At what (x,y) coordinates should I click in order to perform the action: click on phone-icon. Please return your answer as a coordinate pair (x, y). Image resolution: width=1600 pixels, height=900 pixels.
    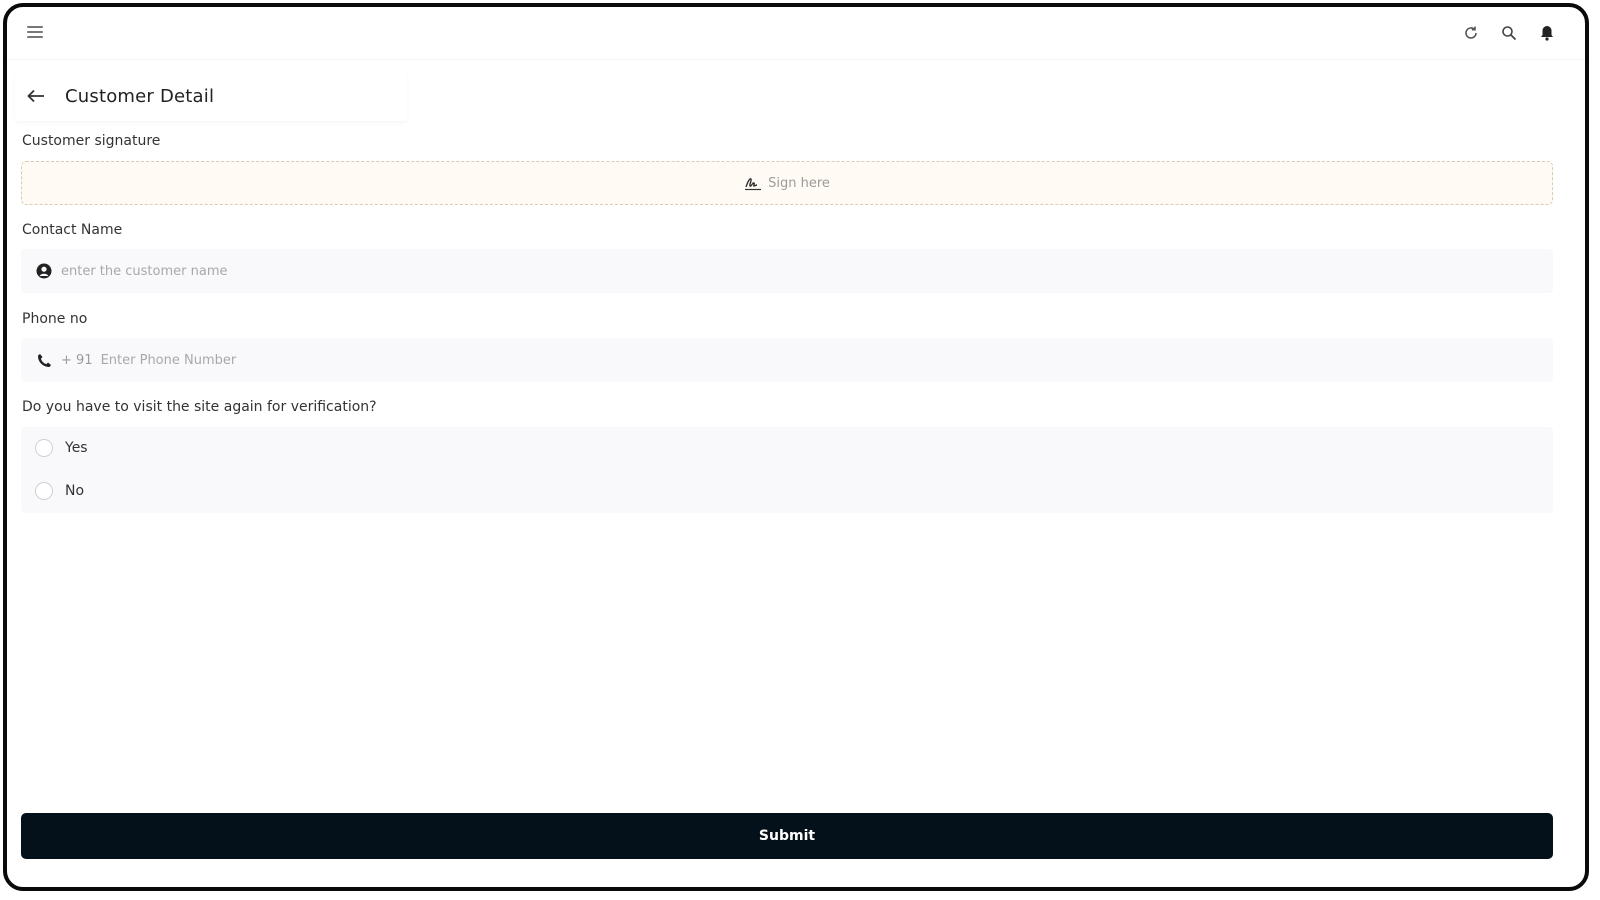
    Looking at the image, I should click on (44, 360).